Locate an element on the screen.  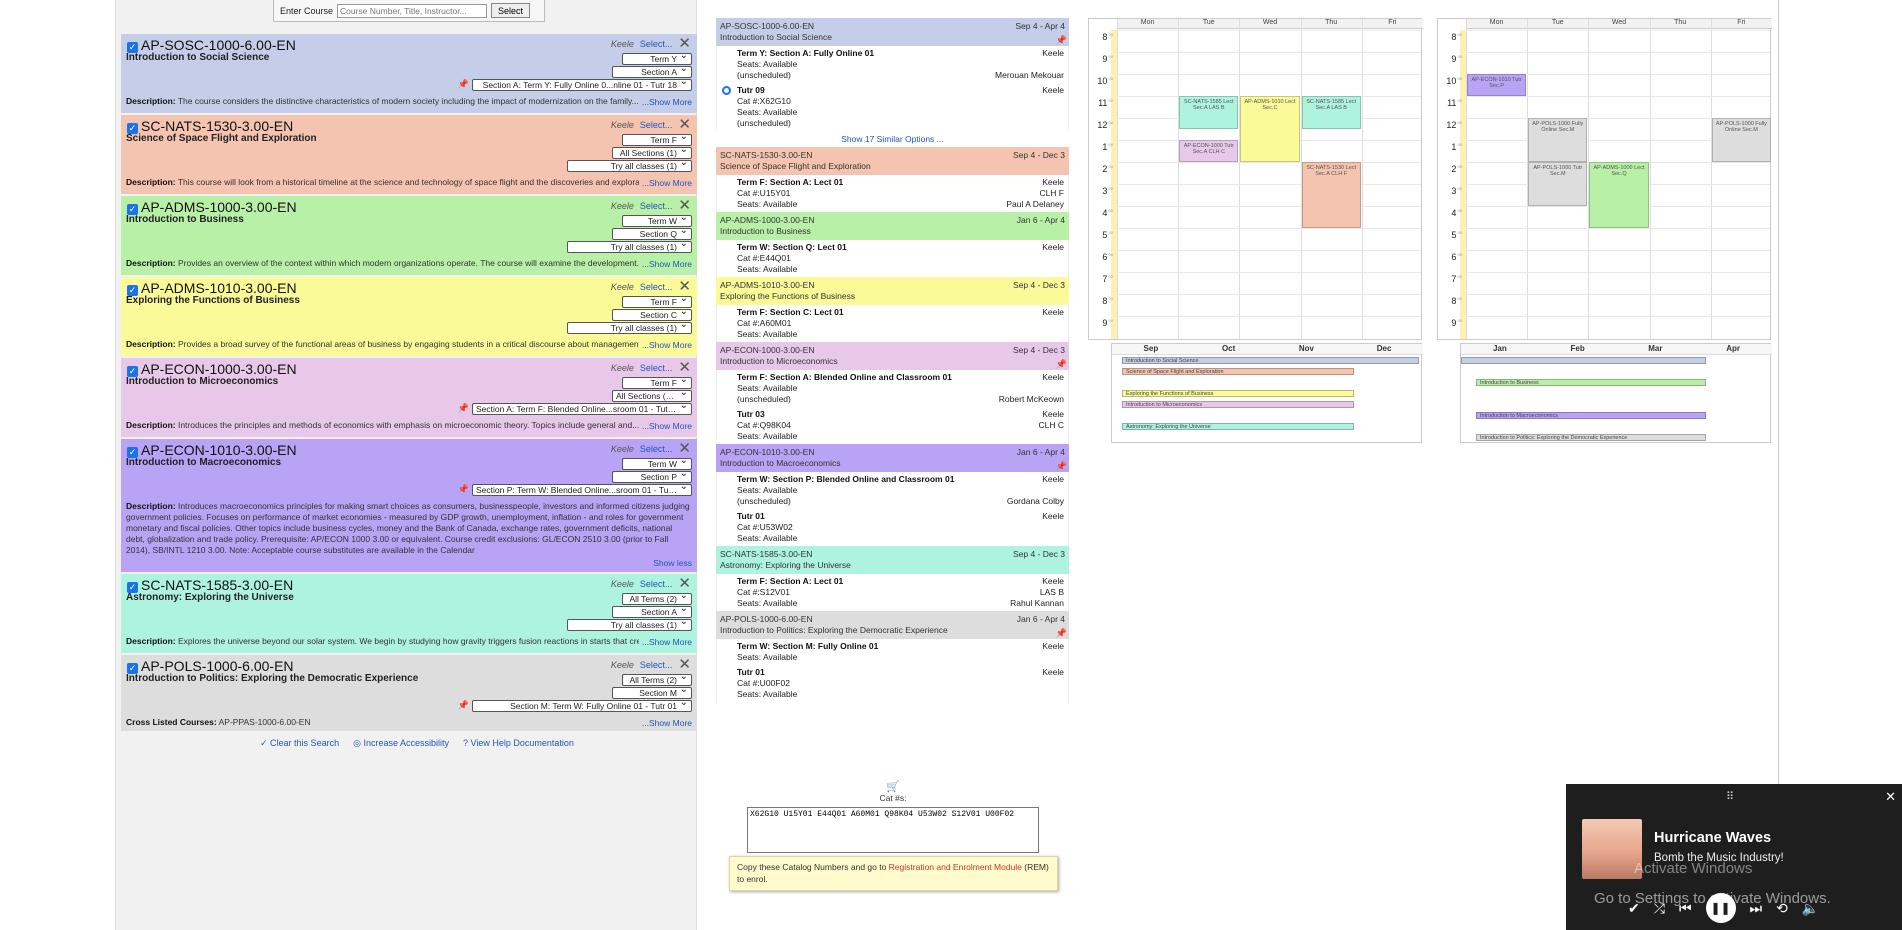
location-text: Keele is located at coordinates (1053, 90).